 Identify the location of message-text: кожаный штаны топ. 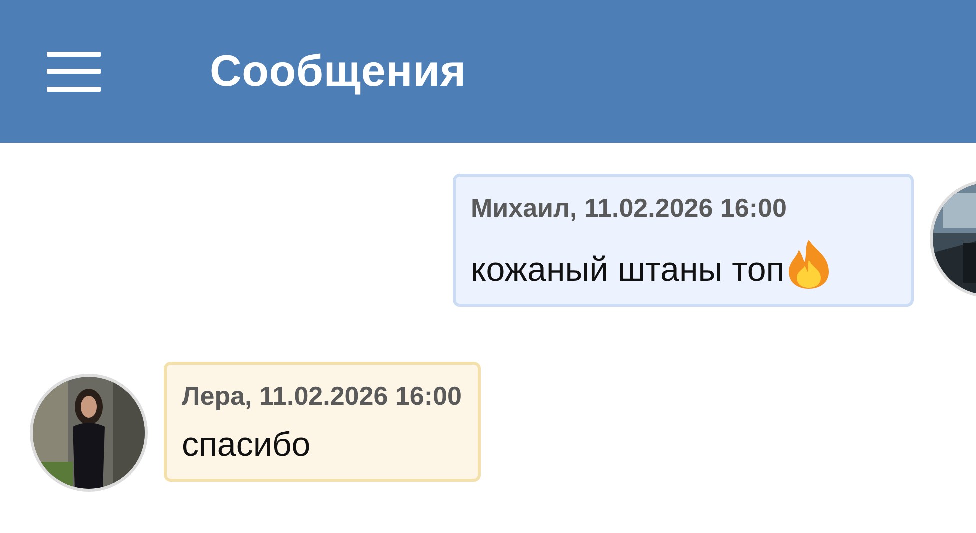
(628, 270).